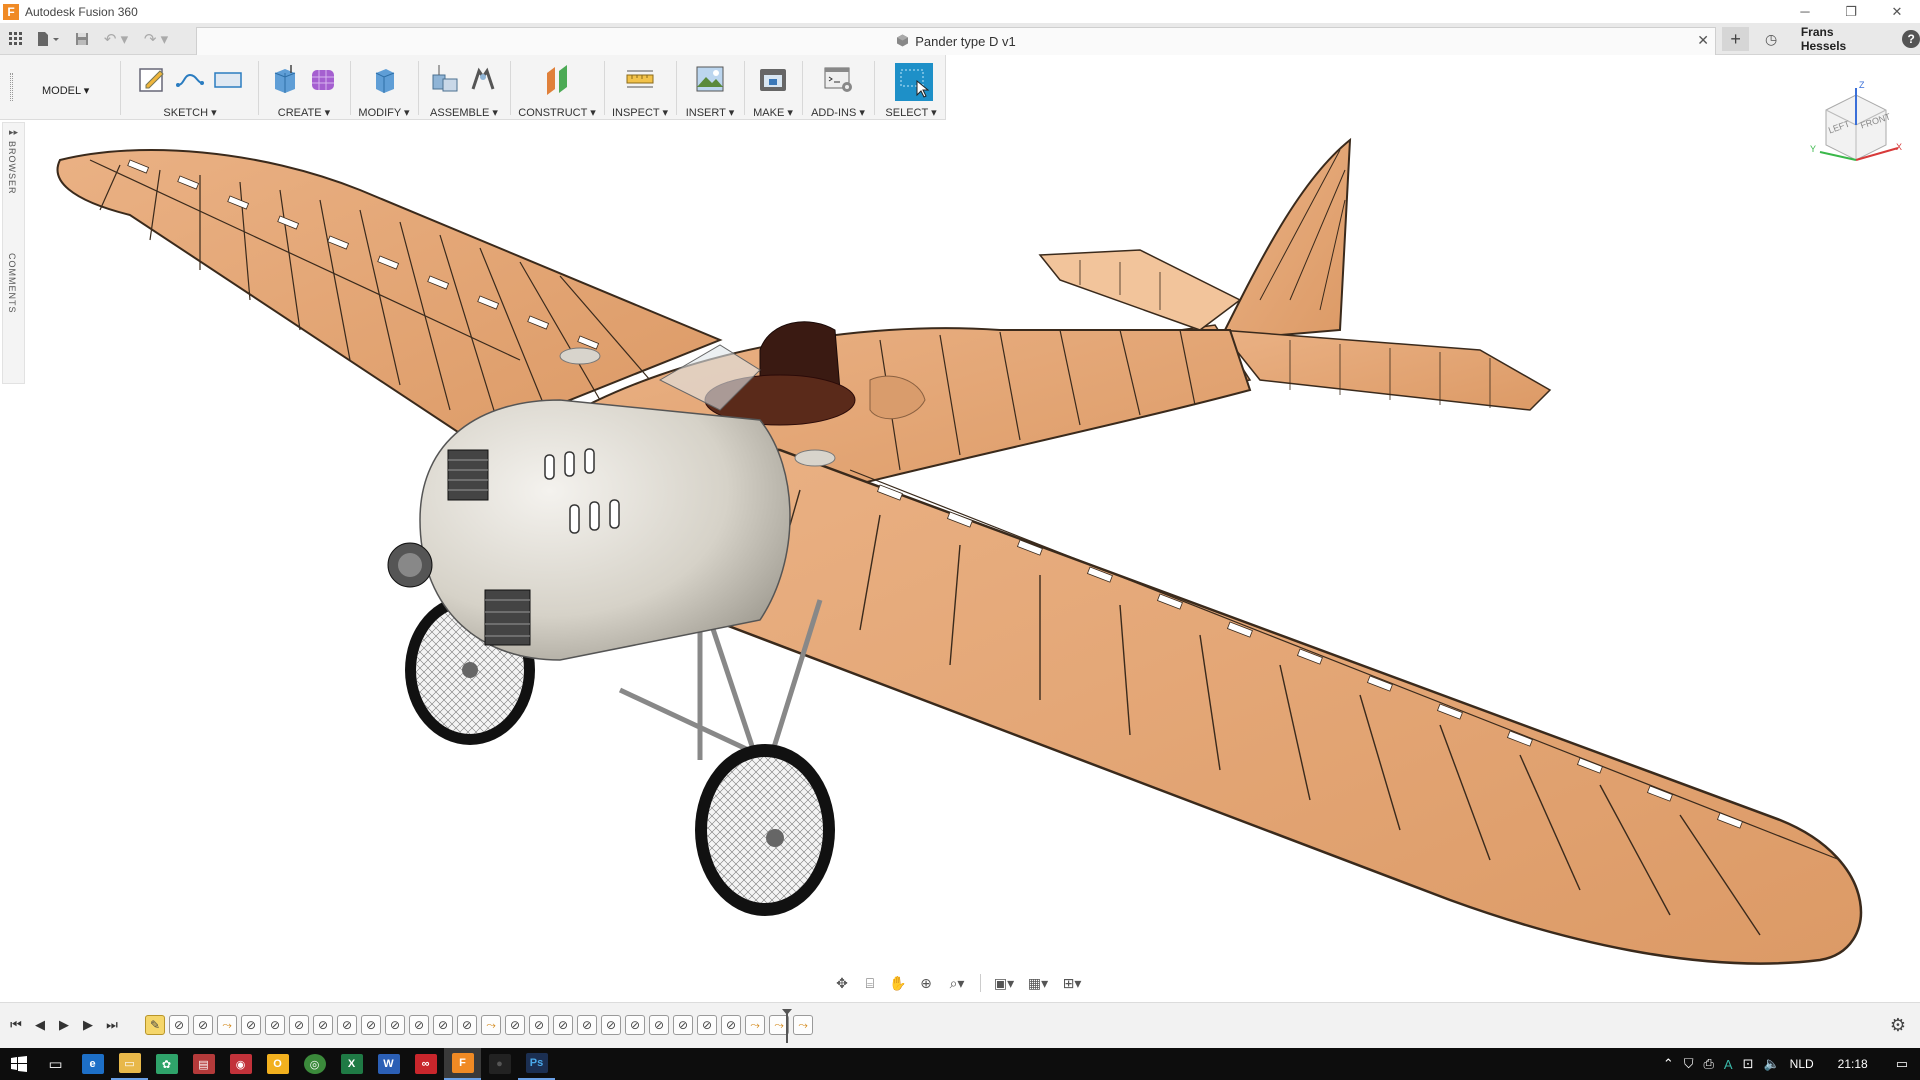  Describe the element at coordinates (1072, 983) in the screenshot. I see `viewports-icon: ⊞▾` at that location.